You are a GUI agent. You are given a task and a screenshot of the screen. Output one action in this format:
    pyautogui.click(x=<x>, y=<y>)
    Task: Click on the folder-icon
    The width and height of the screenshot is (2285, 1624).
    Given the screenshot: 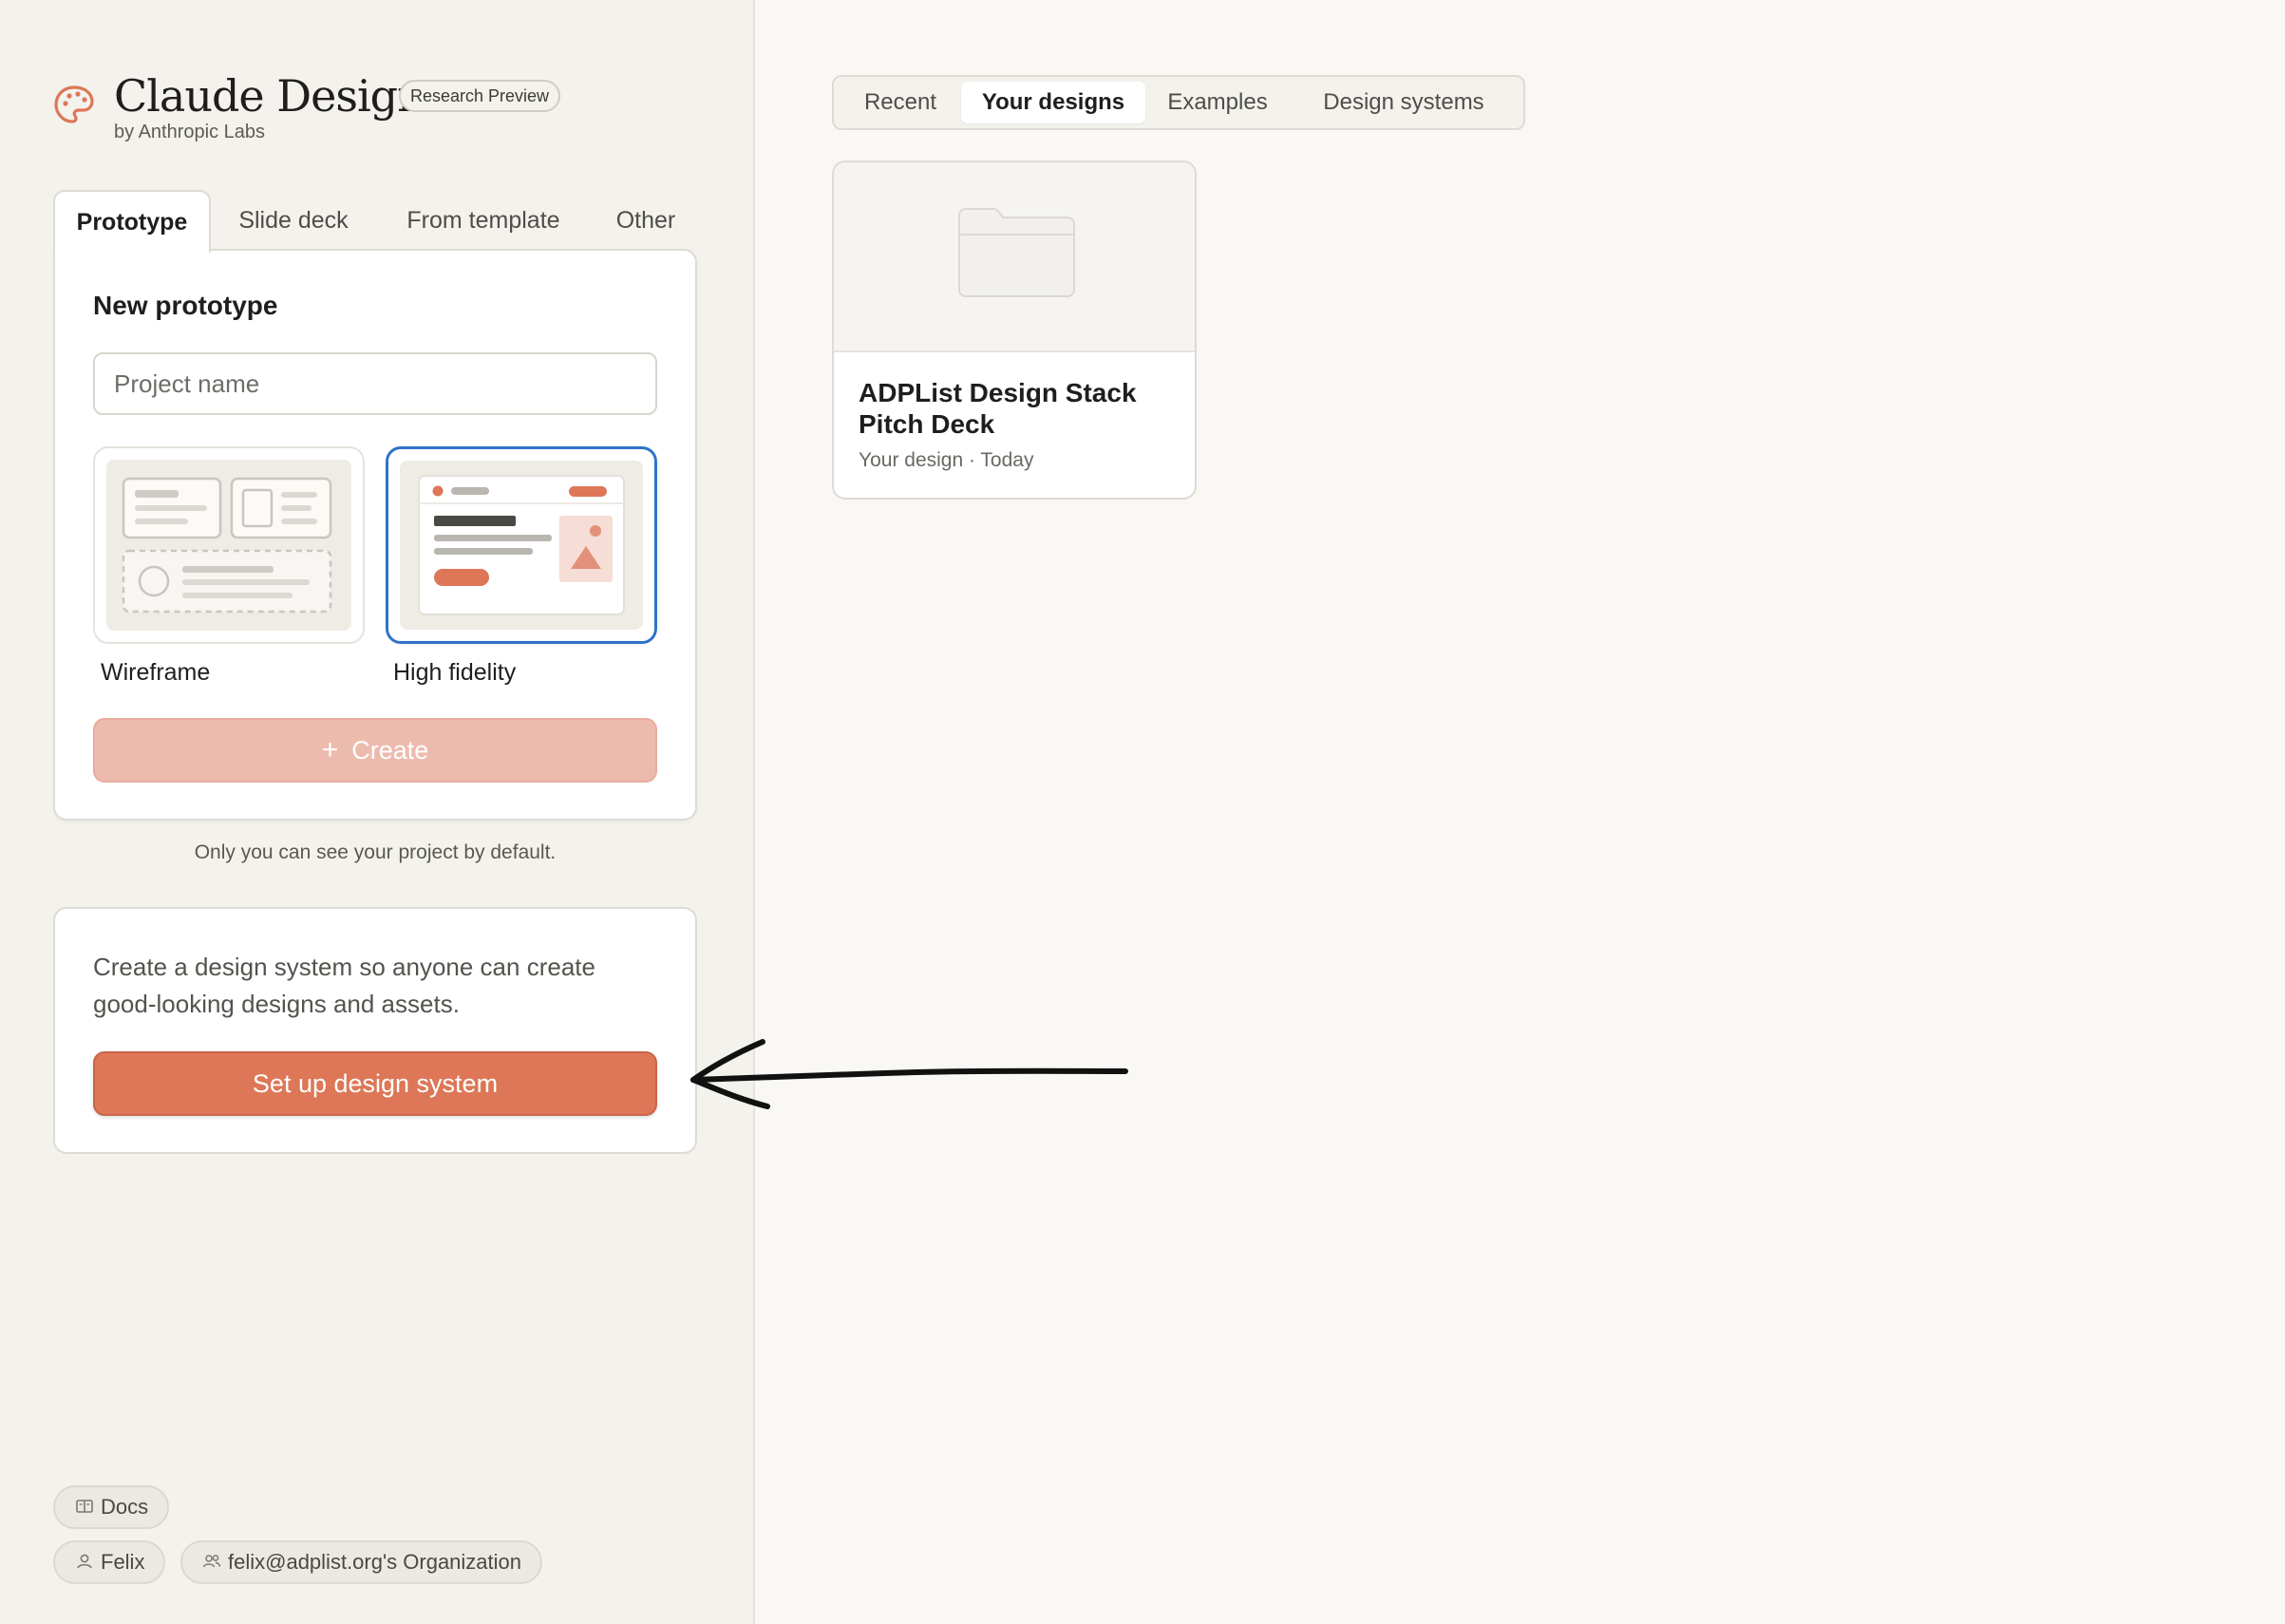 What is the action you would take?
    pyautogui.click(x=1016, y=252)
    